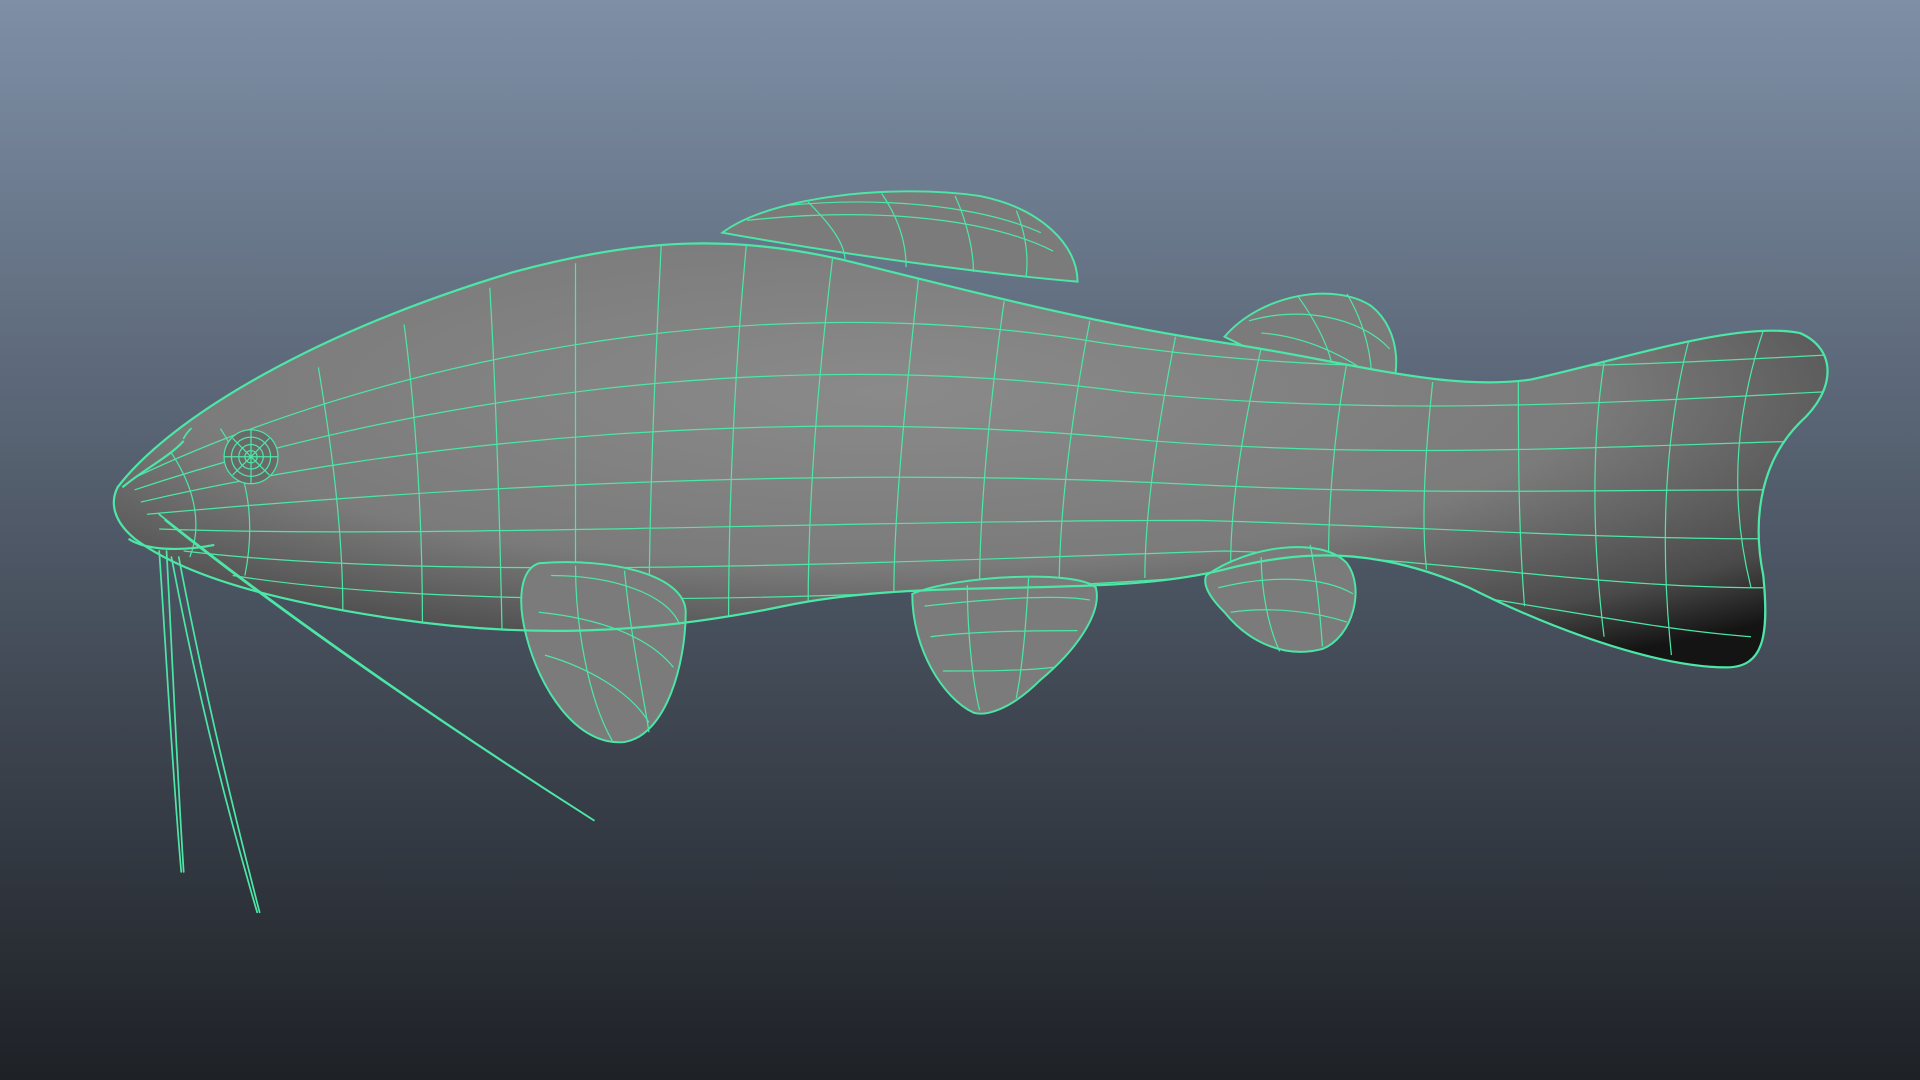 The height and width of the screenshot is (1080, 1920). Describe the element at coordinates (219, 735) in the screenshot. I see `barbel-chin-right-inner` at that location.